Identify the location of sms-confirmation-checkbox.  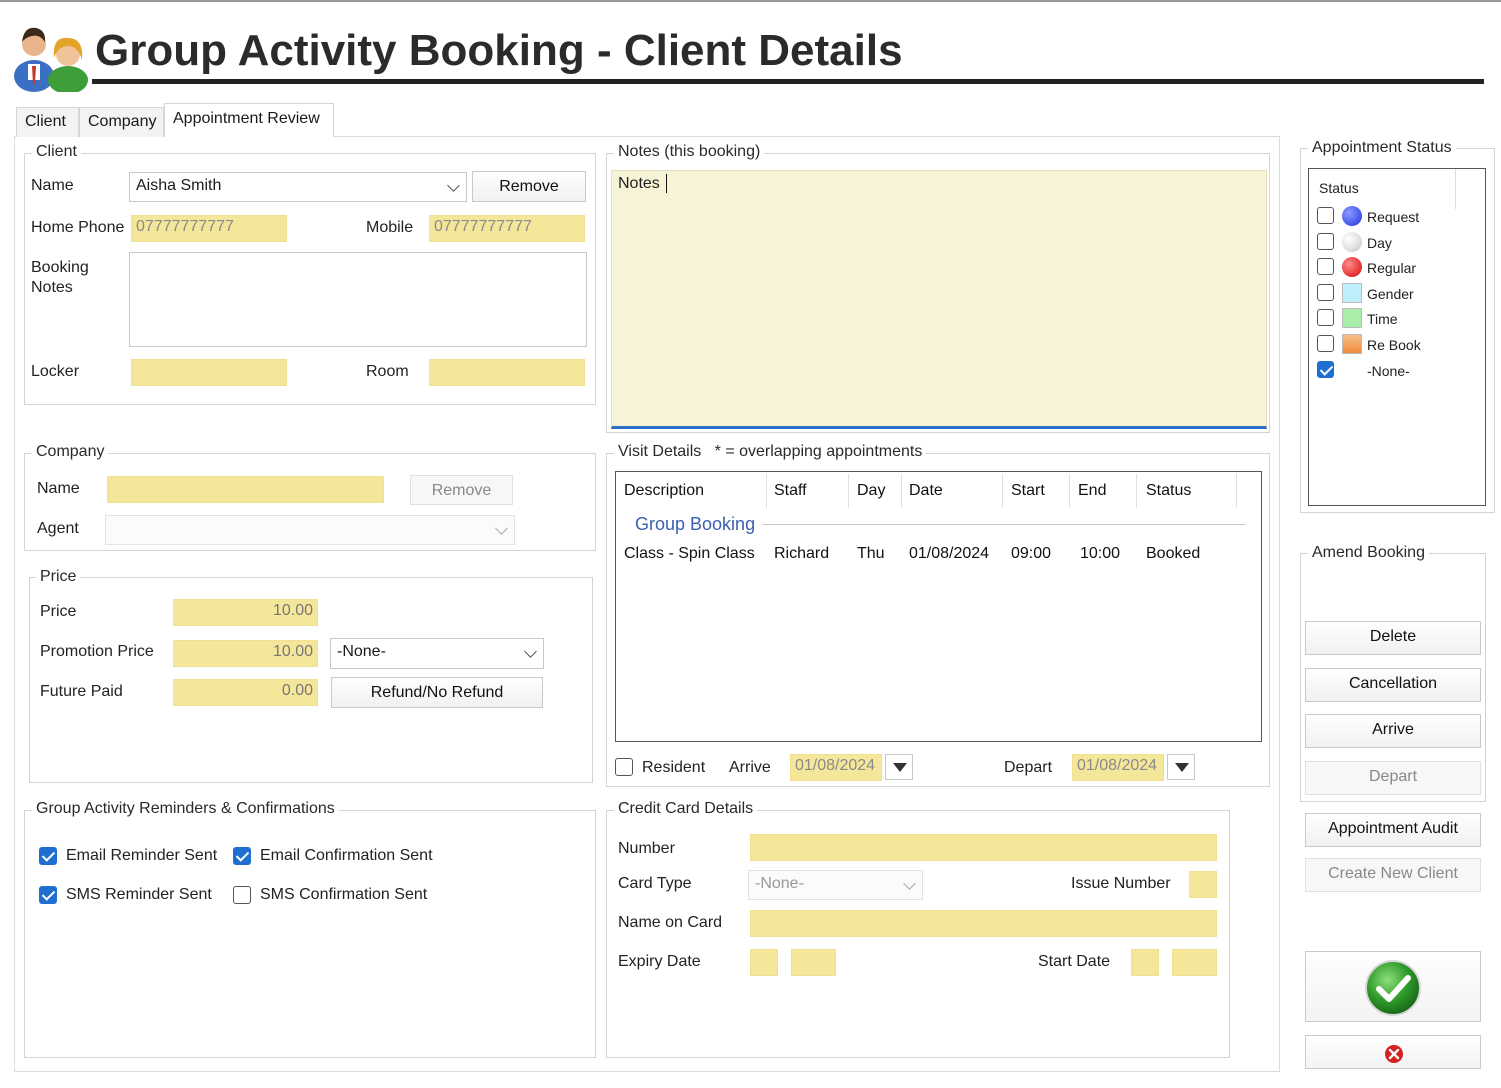
(242, 895).